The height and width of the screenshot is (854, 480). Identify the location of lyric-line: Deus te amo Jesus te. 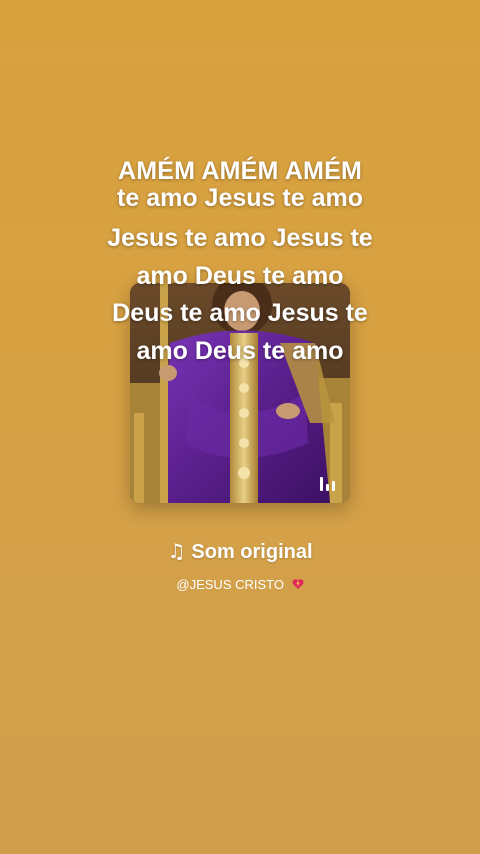
(240, 313).